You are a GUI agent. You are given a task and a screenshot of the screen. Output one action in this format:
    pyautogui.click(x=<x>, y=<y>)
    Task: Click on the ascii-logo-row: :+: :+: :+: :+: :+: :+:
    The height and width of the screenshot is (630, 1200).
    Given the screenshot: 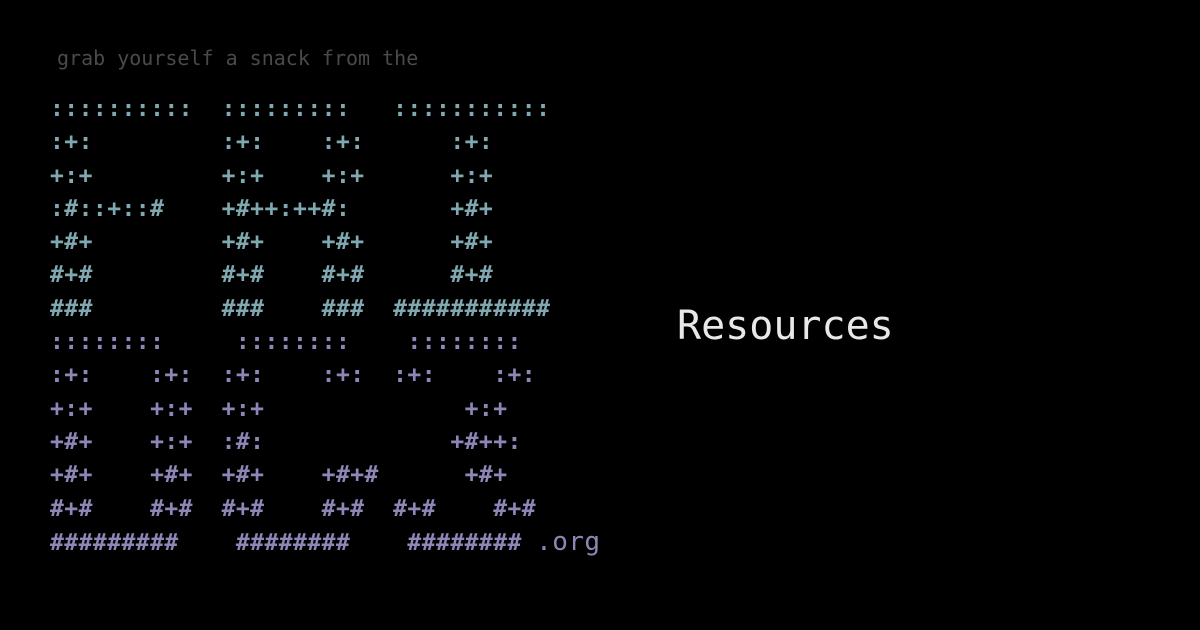 What is the action you would take?
    pyautogui.click(x=293, y=375)
    